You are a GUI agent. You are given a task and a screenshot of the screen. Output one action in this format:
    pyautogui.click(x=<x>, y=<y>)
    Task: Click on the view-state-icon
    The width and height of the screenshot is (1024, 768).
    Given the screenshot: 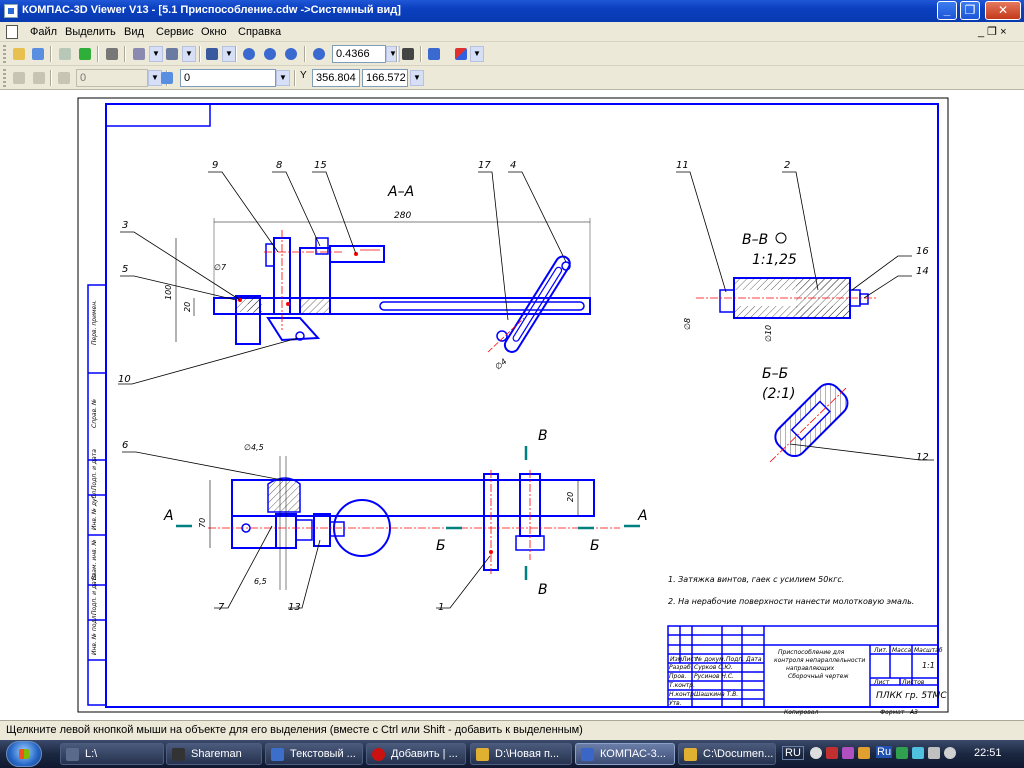 What is the action you would take?
    pyautogui.click(x=39, y=78)
    